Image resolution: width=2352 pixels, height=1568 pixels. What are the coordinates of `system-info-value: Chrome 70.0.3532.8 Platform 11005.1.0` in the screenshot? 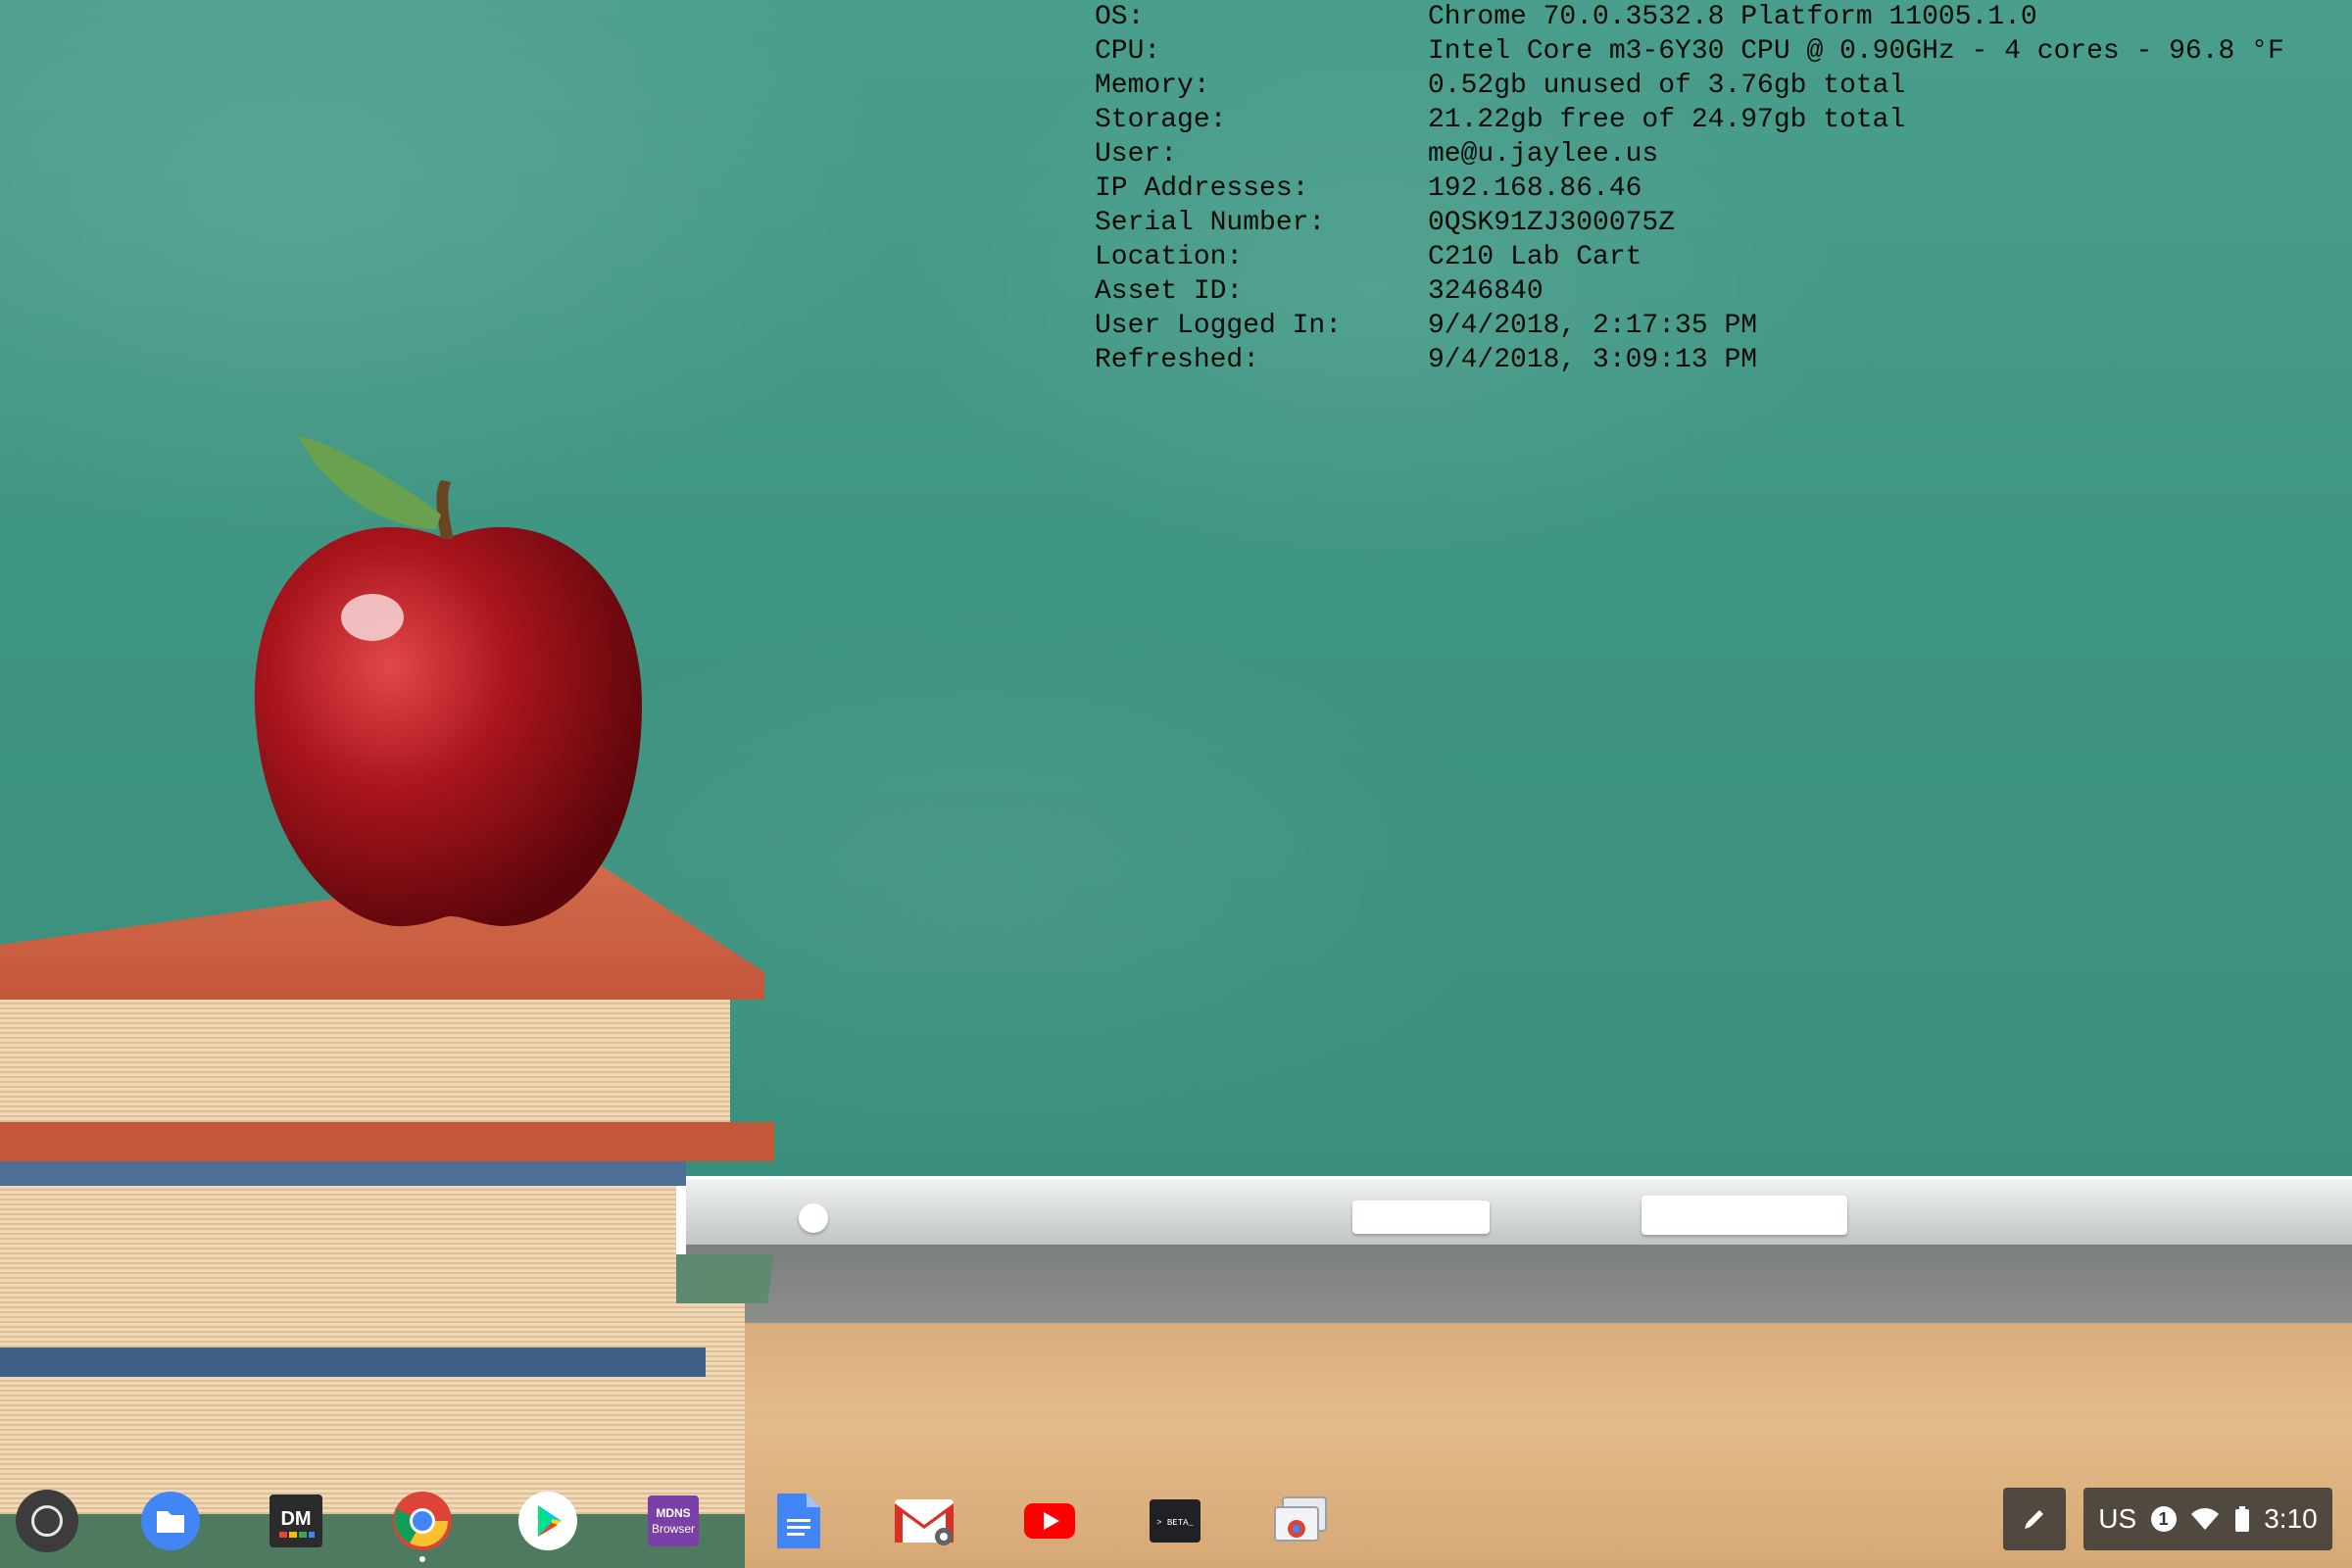 It's located at (1732, 17).